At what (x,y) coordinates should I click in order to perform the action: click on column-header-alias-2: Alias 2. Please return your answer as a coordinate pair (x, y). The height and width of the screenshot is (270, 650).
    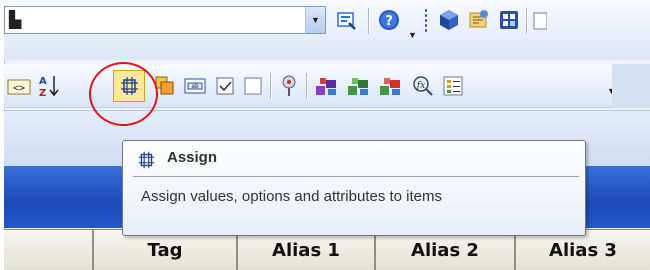
    Looking at the image, I should click on (446, 250).